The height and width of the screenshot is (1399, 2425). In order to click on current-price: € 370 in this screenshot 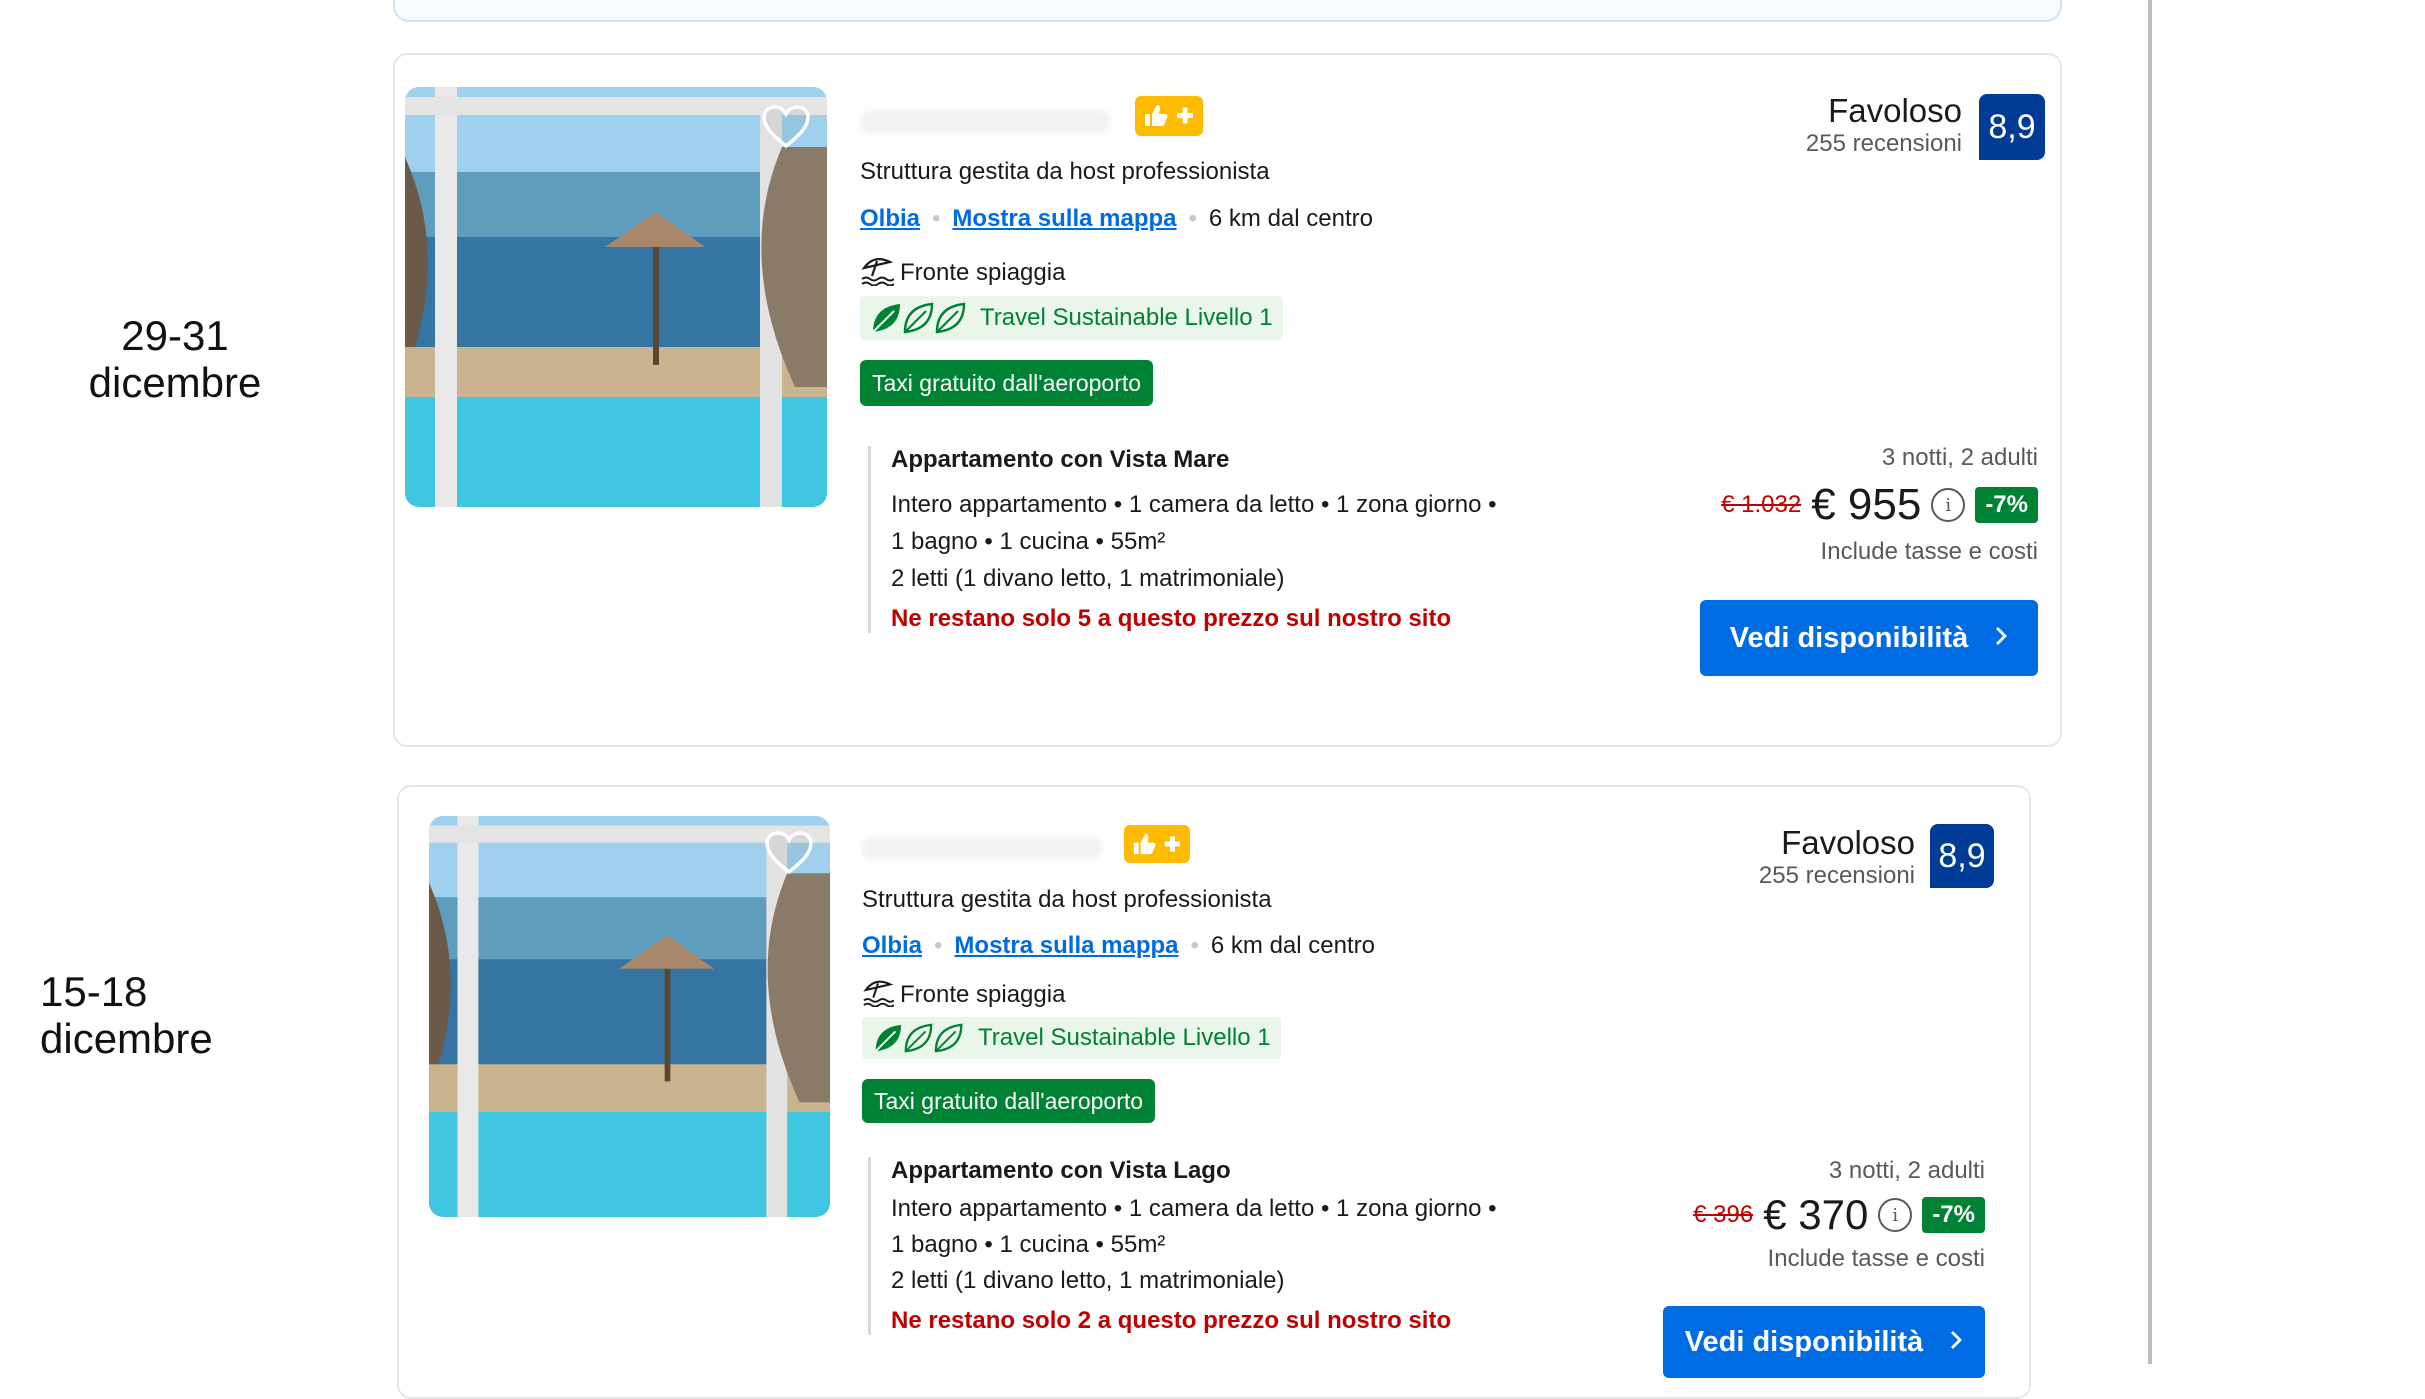, I will do `click(1816, 1214)`.